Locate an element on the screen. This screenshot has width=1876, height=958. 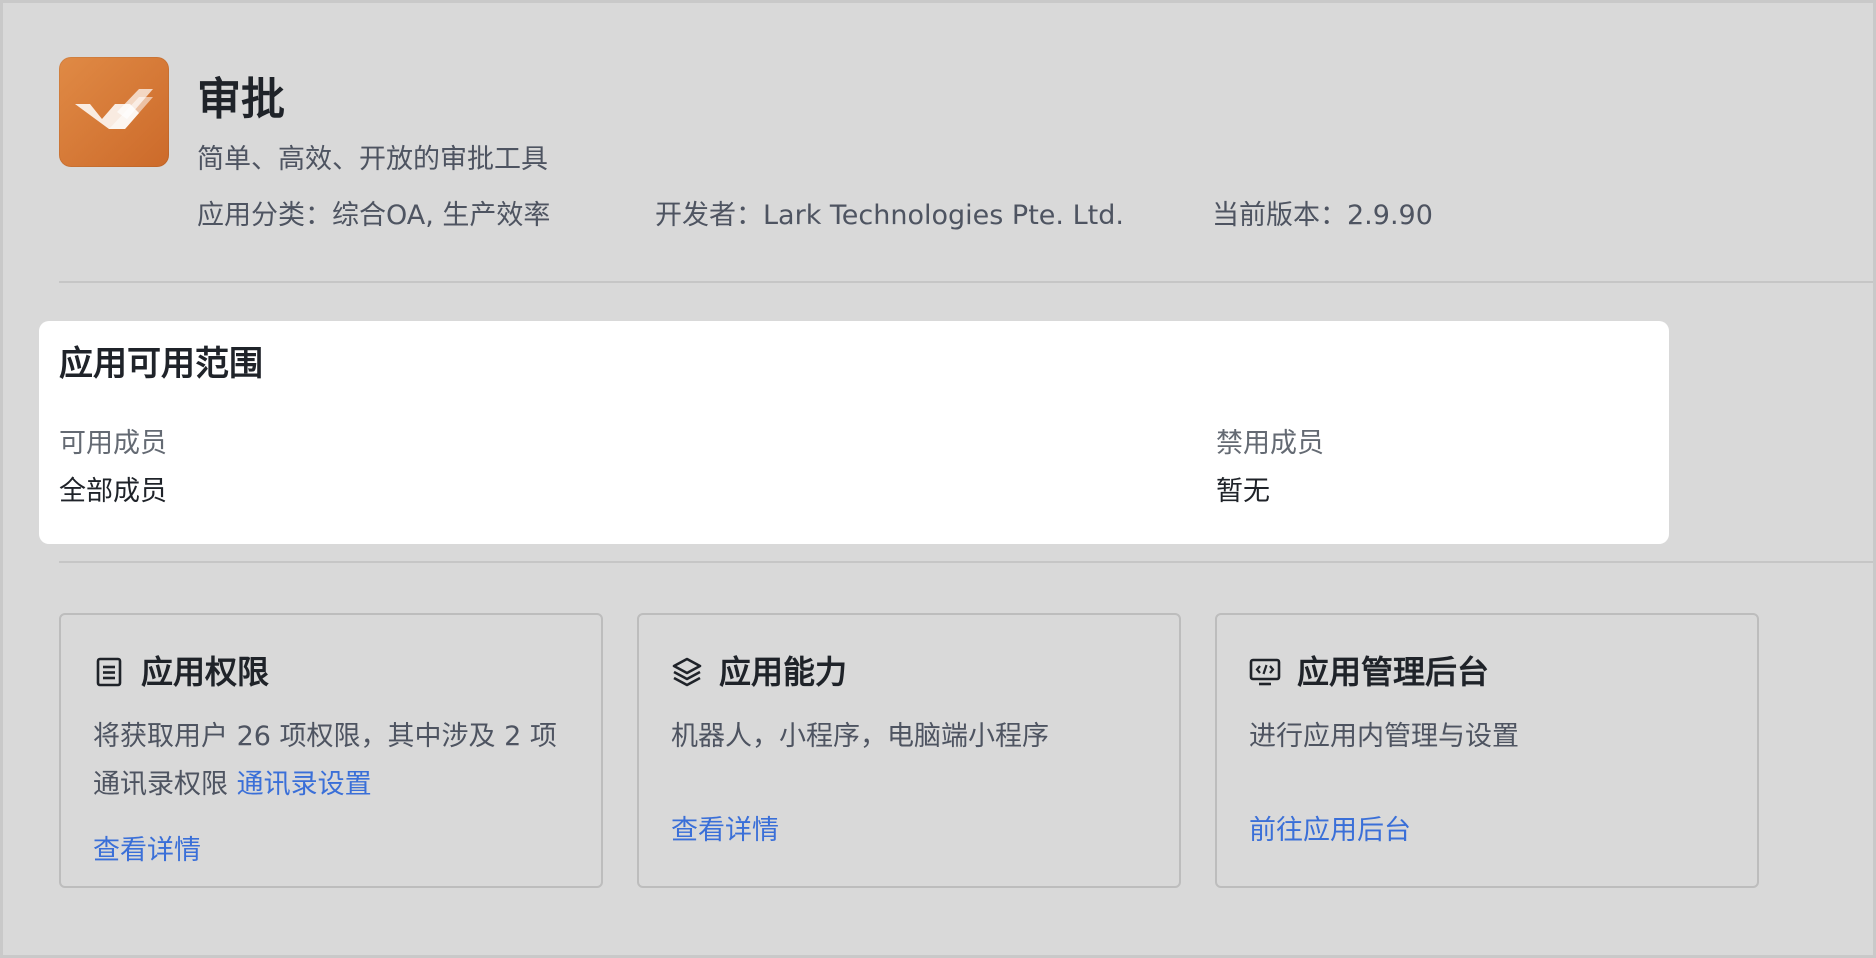
app-version: 当前版本：2.9.90 is located at coordinates (1322, 215).